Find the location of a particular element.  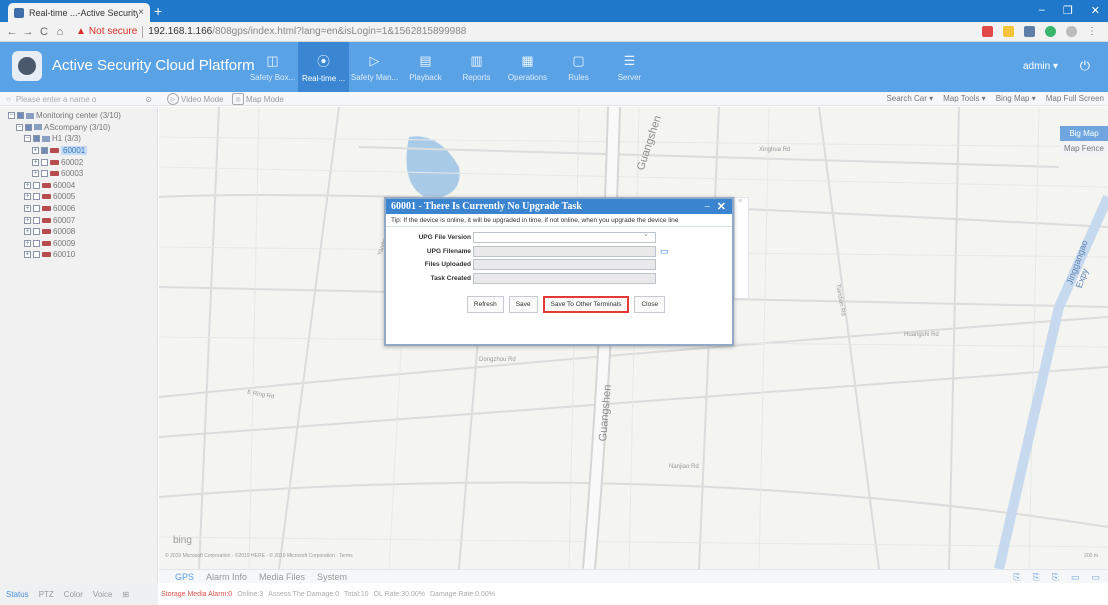

url-host: 192.168.1.166 is located at coordinates (180, 31).